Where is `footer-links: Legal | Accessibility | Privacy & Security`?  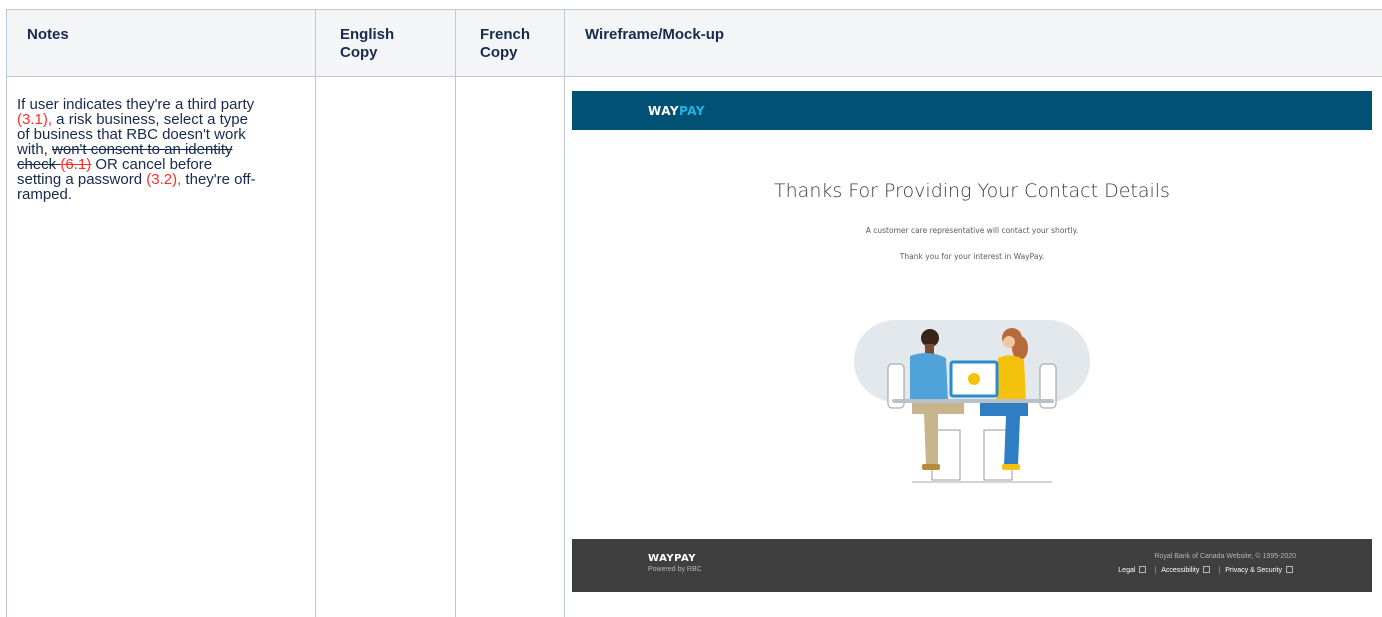 footer-links: Legal | Accessibility | Privacy & Security is located at coordinates (1207, 570).